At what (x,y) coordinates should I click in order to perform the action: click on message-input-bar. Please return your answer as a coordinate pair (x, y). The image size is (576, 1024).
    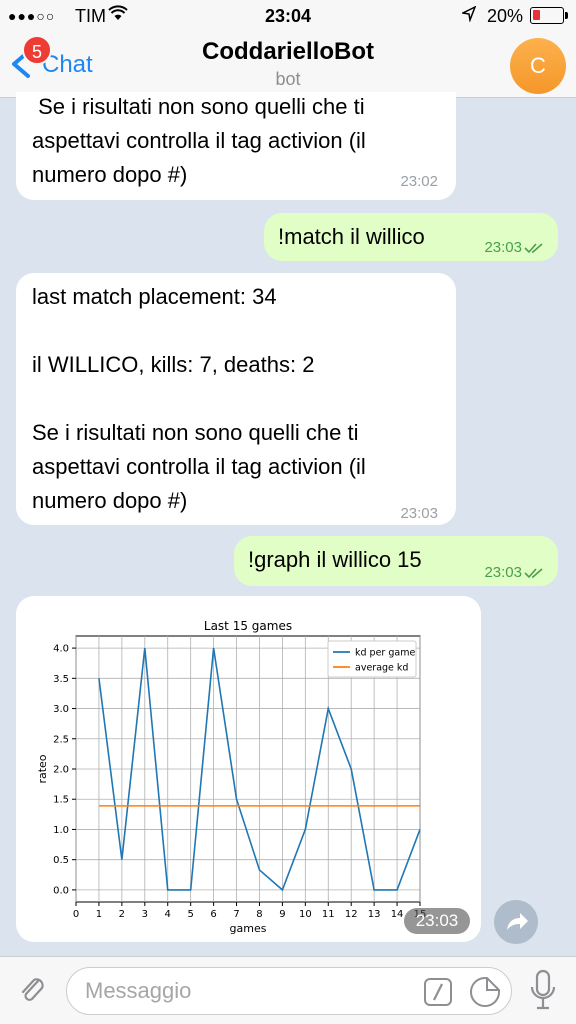
    Looking at the image, I should click on (288, 990).